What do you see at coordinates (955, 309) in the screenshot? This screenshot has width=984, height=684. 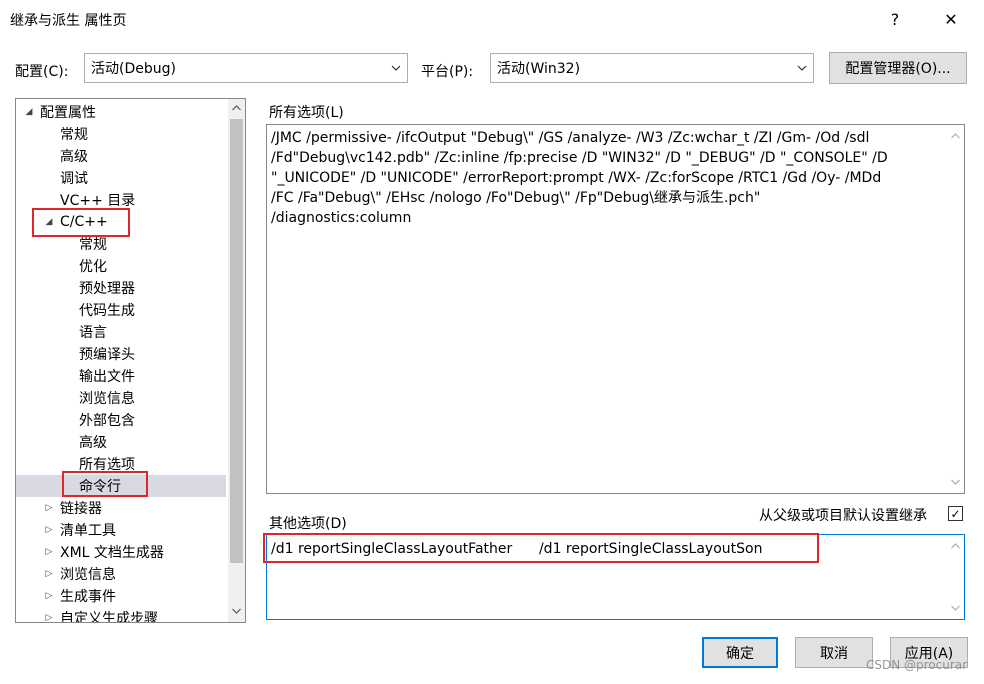 I see `all-options-scrollbar` at bounding box center [955, 309].